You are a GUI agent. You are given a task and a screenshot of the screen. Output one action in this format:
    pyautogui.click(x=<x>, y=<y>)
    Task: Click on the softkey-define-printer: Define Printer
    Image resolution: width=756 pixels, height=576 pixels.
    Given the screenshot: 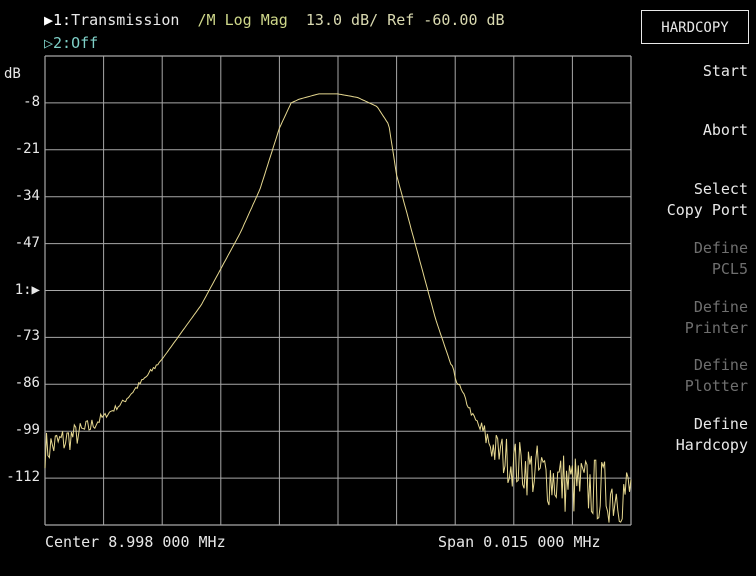 What is the action you would take?
    pyautogui.click(x=693, y=318)
    